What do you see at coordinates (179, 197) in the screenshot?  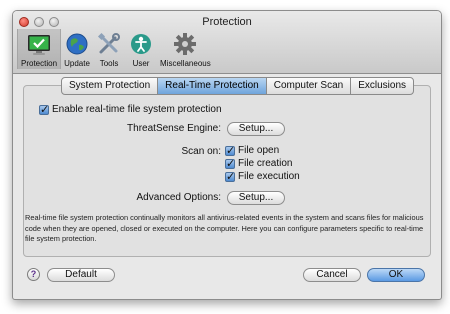 I see `advanced-options-label: Advanced Options:` at bounding box center [179, 197].